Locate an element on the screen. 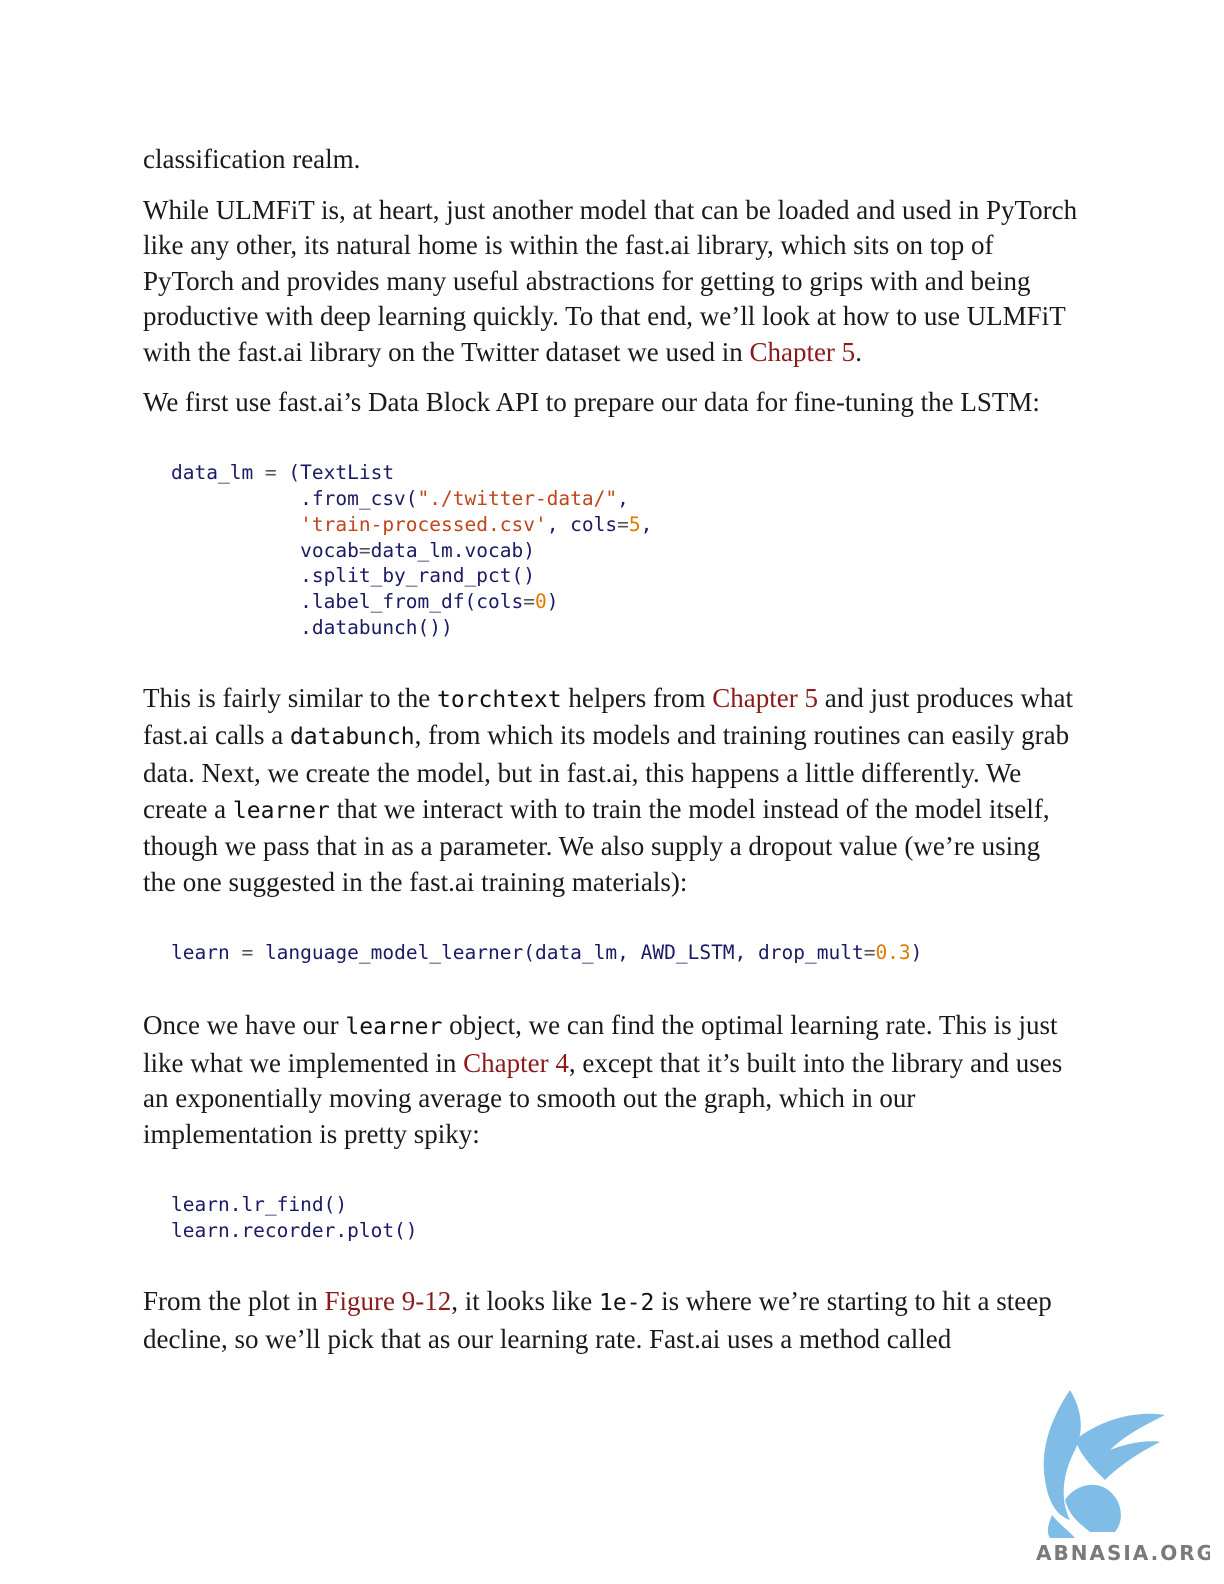 This screenshot has width=1224, height=1584. chapter-4-link: Chapter 4 is located at coordinates (516, 1063).